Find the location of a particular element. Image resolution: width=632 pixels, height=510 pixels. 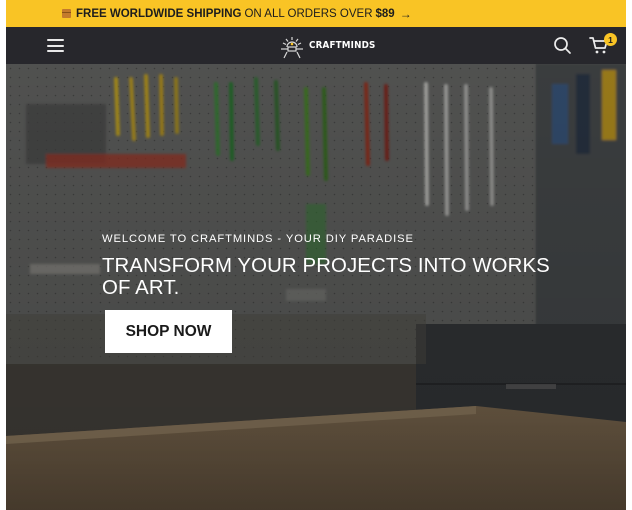

search-icon is located at coordinates (562, 45).